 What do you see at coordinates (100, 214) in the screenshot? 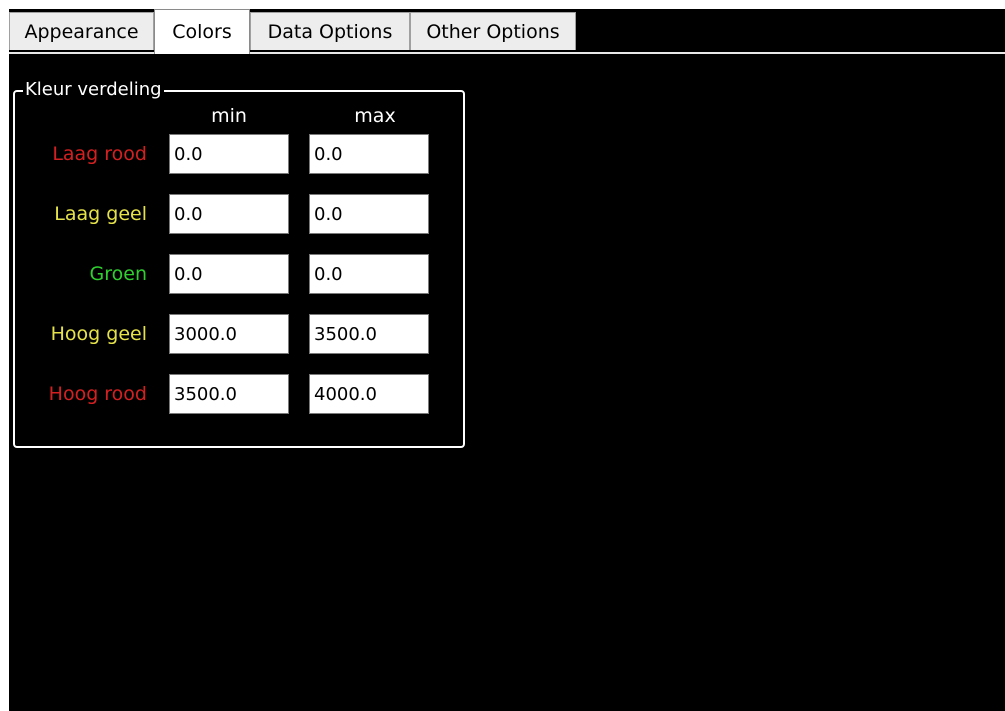
I see `row-label-laag-geel: Laag geel` at bounding box center [100, 214].